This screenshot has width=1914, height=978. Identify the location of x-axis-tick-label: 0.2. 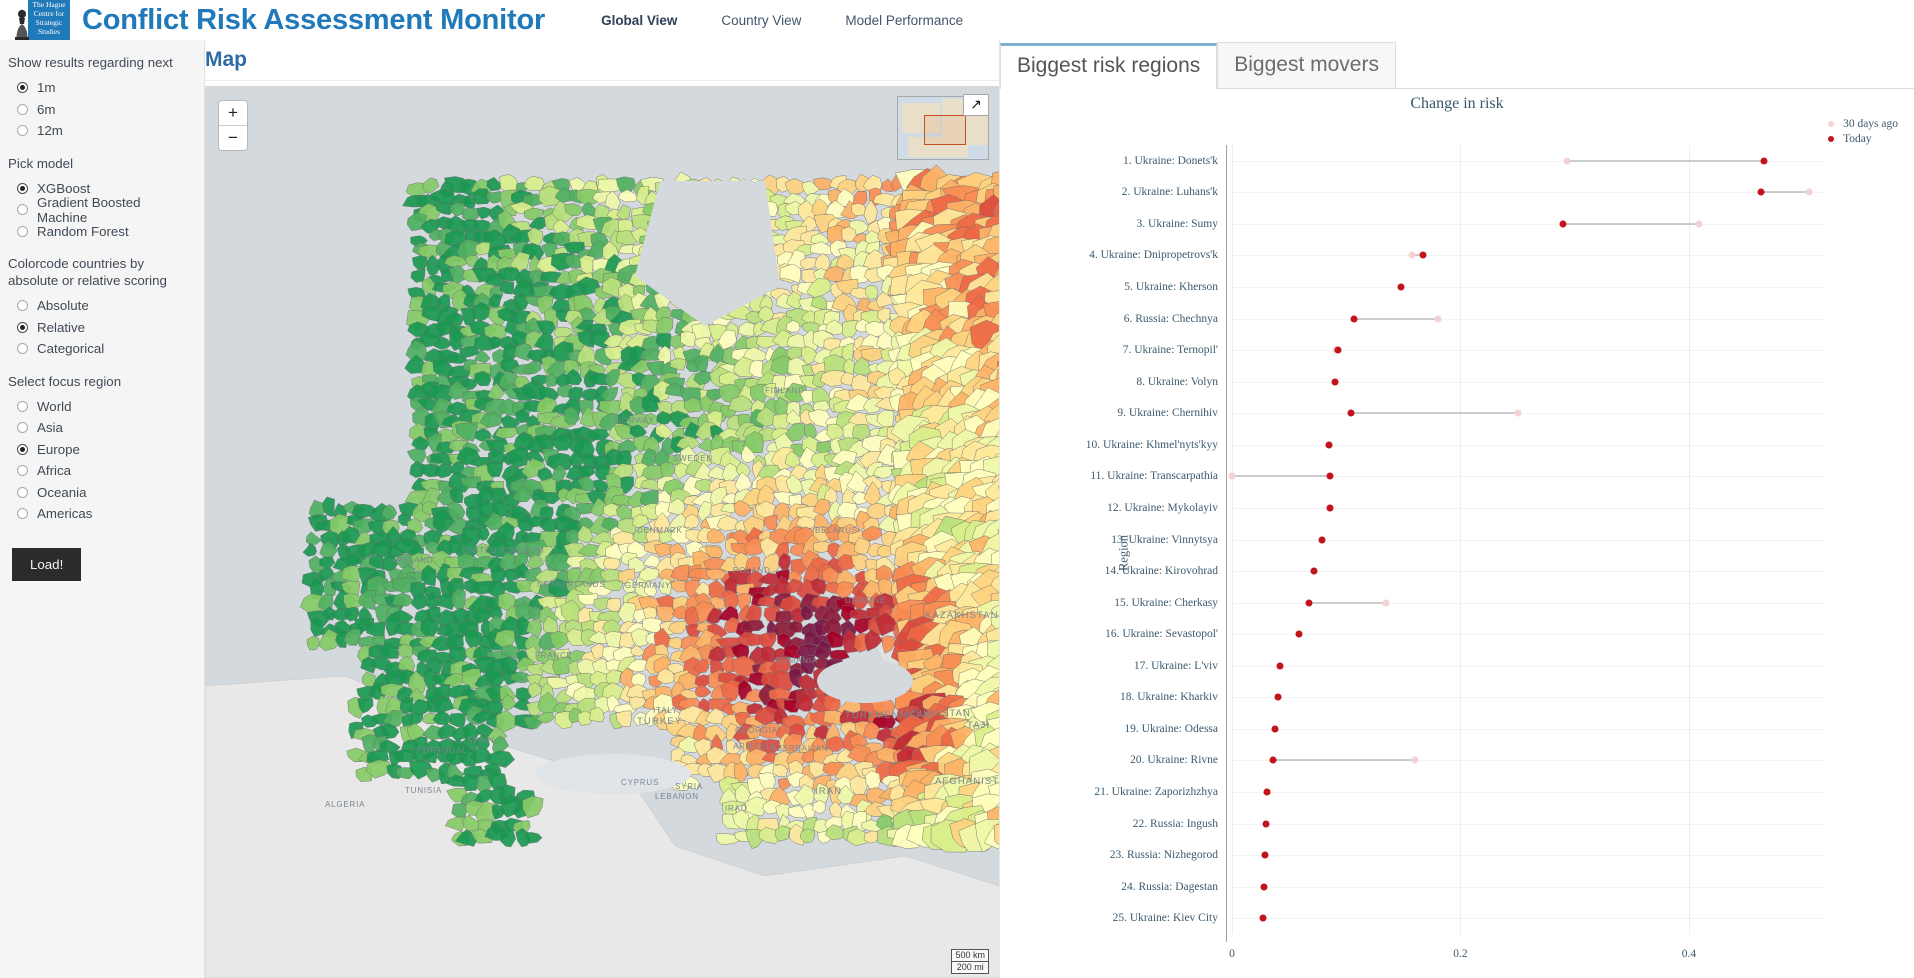
(1460, 954).